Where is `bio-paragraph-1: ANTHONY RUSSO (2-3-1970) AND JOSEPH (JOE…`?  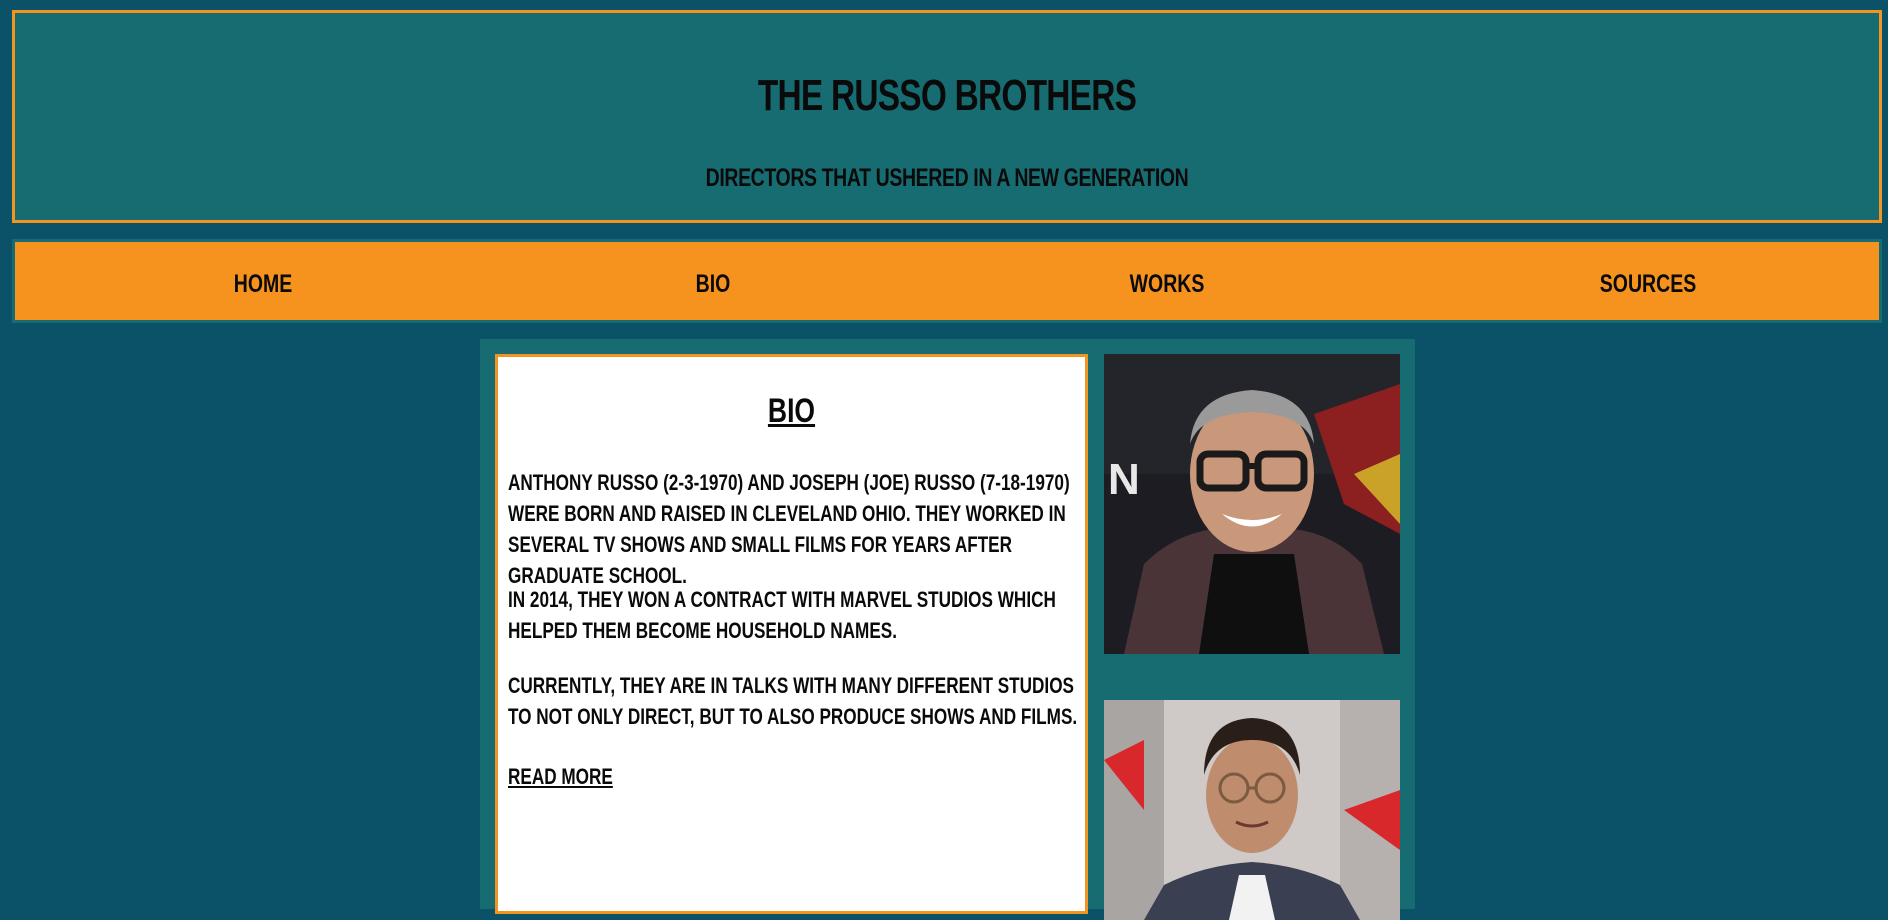
bio-paragraph-1: ANTHONY RUSSO (2-3-1970) AND JOSEPH (JOE… is located at coordinates (789, 529).